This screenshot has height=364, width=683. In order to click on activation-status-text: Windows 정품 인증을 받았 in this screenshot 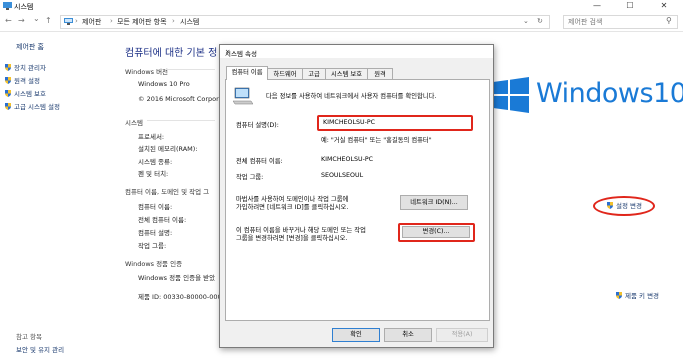, I will do `click(177, 278)`.